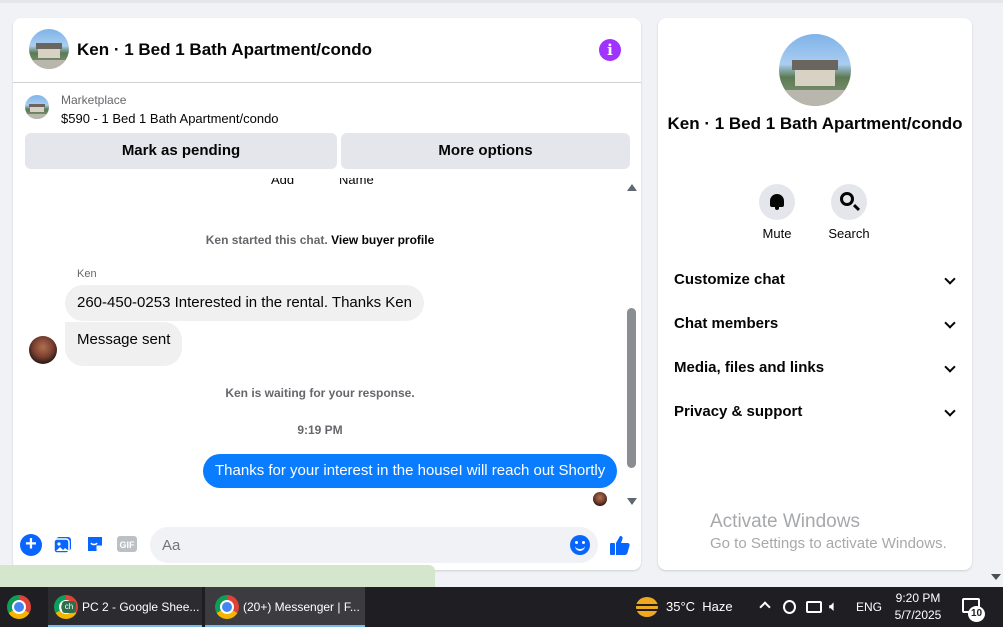 This screenshot has height=627, width=1003. What do you see at coordinates (224, 50) in the screenshot?
I see `chat-title: Ken · 1 Bed 1 Bath Apartment/condo` at bounding box center [224, 50].